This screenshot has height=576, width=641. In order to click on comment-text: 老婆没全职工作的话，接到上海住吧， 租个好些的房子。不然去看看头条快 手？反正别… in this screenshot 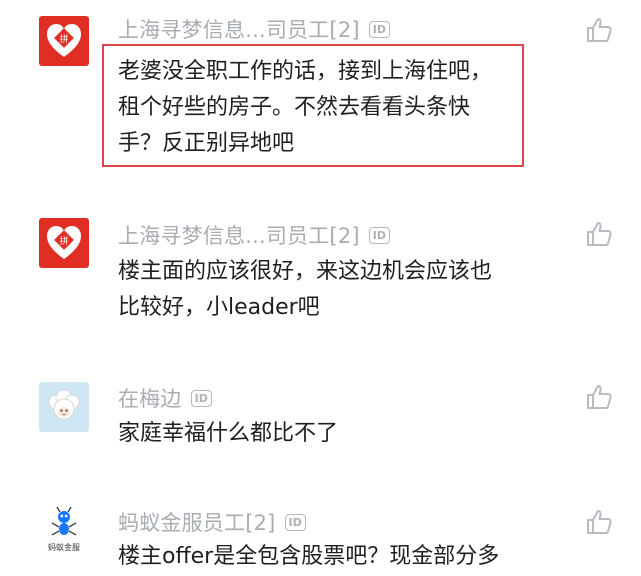, I will do `click(305, 108)`.